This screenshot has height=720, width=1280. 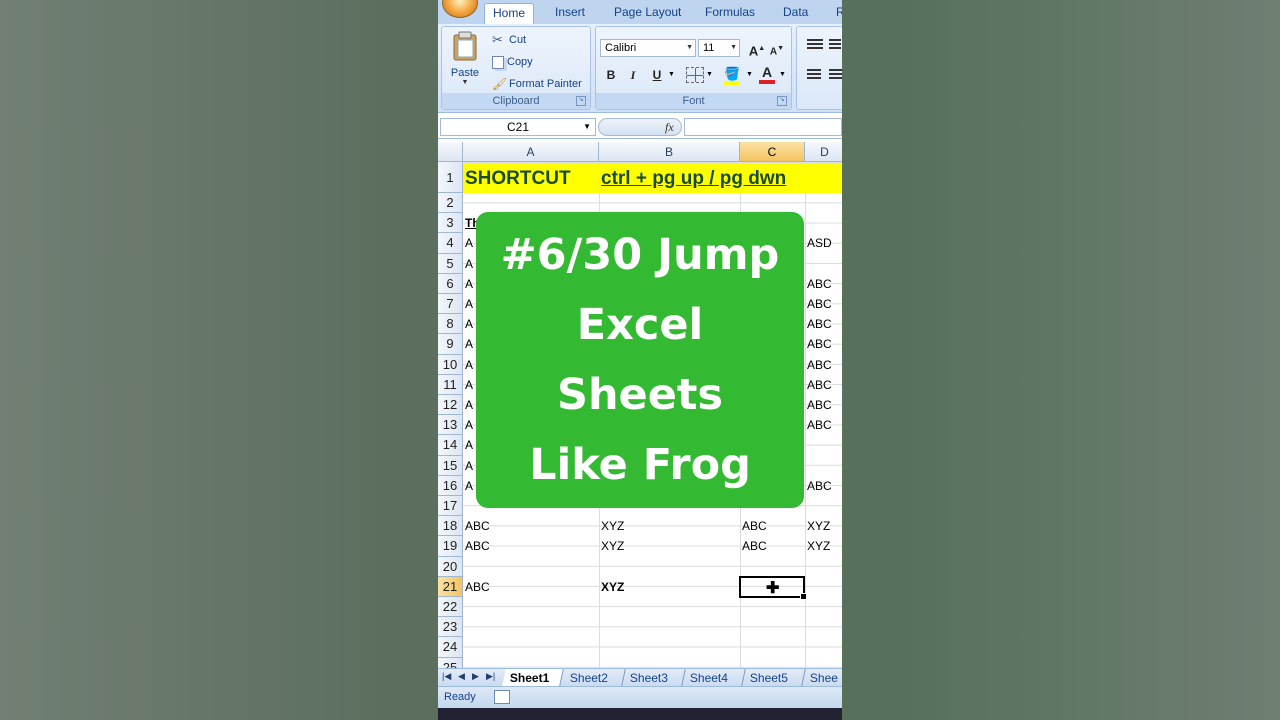 I want to click on row-header-24: 24, so click(x=450, y=647).